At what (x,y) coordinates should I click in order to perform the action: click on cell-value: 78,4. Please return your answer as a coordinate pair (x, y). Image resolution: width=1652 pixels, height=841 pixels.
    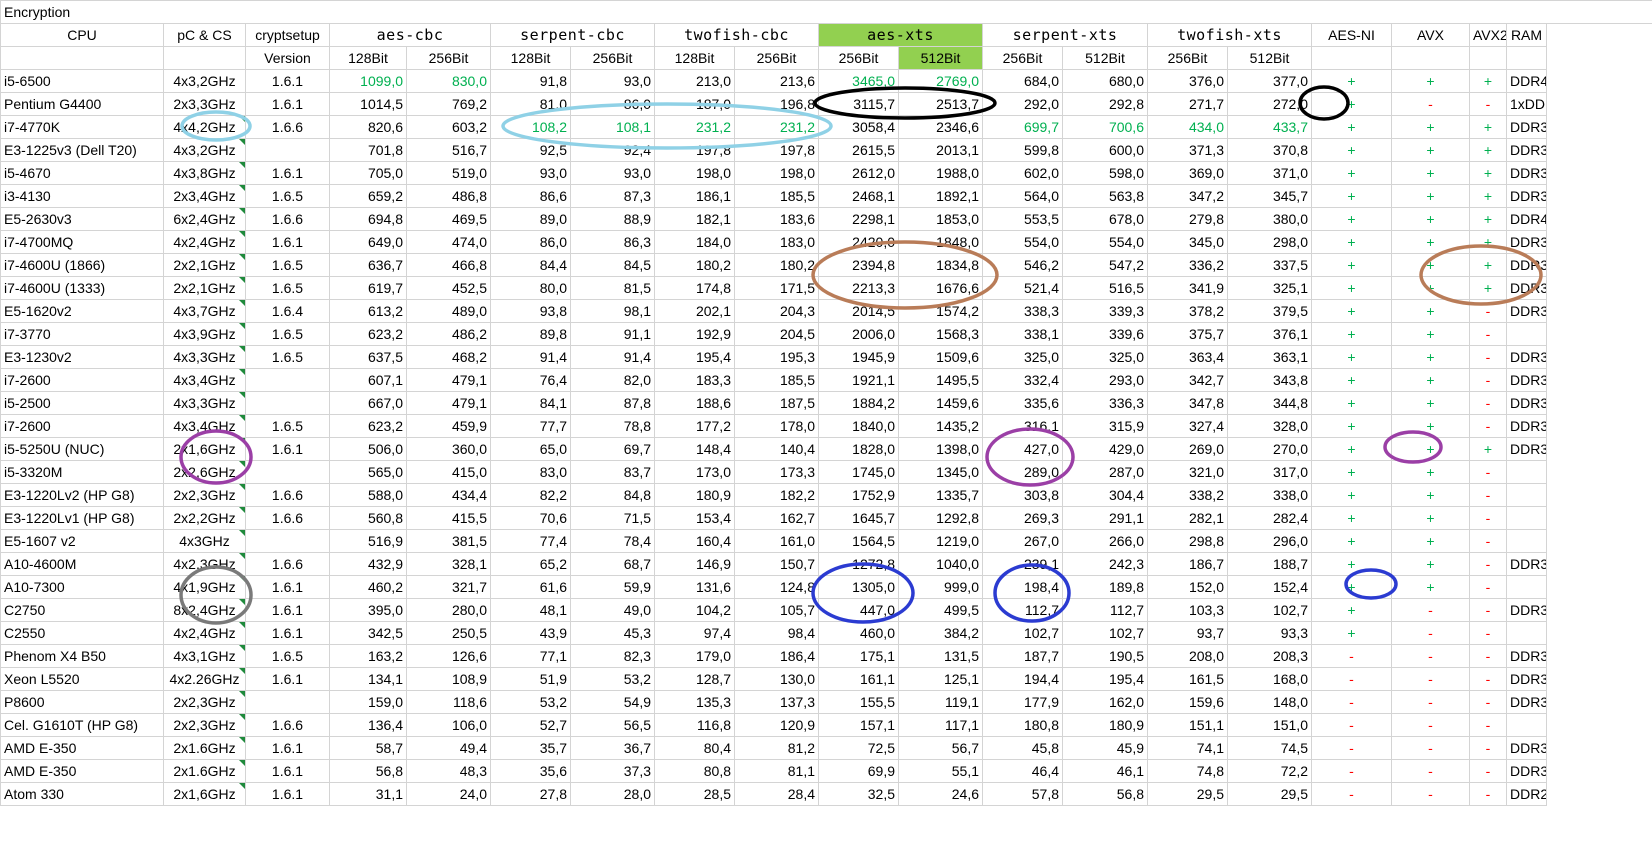
    Looking at the image, I should click on (612, 541).